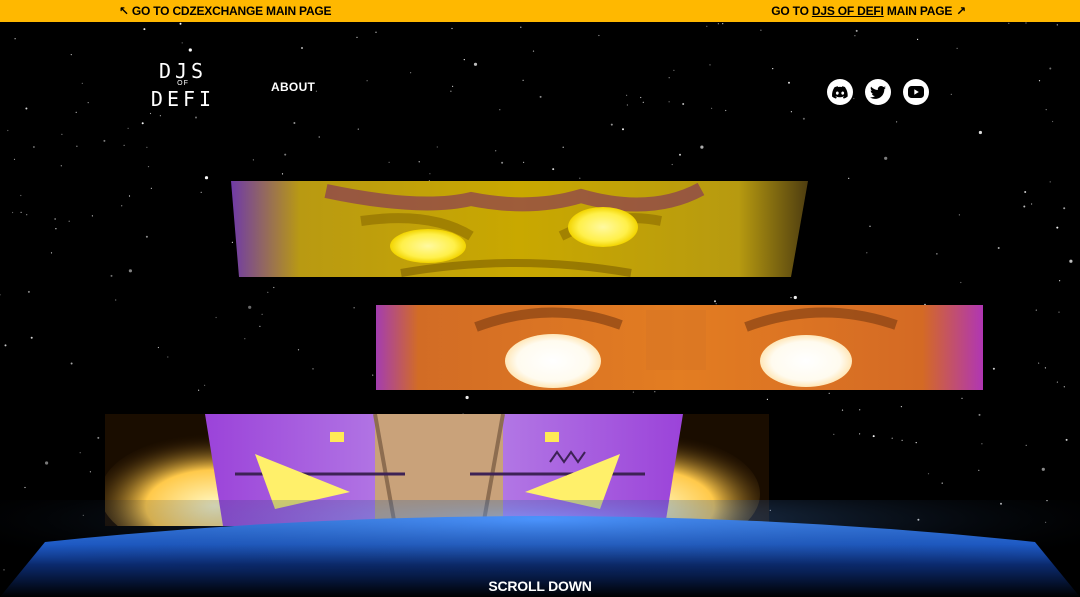  What do you see at coordinates (868, 11) in the screenshot?
I see `djs-of-defi-main-page-link: GO TO DJS OF DEFI MAIN PAGE ↗` at bounding box center [868, 11].